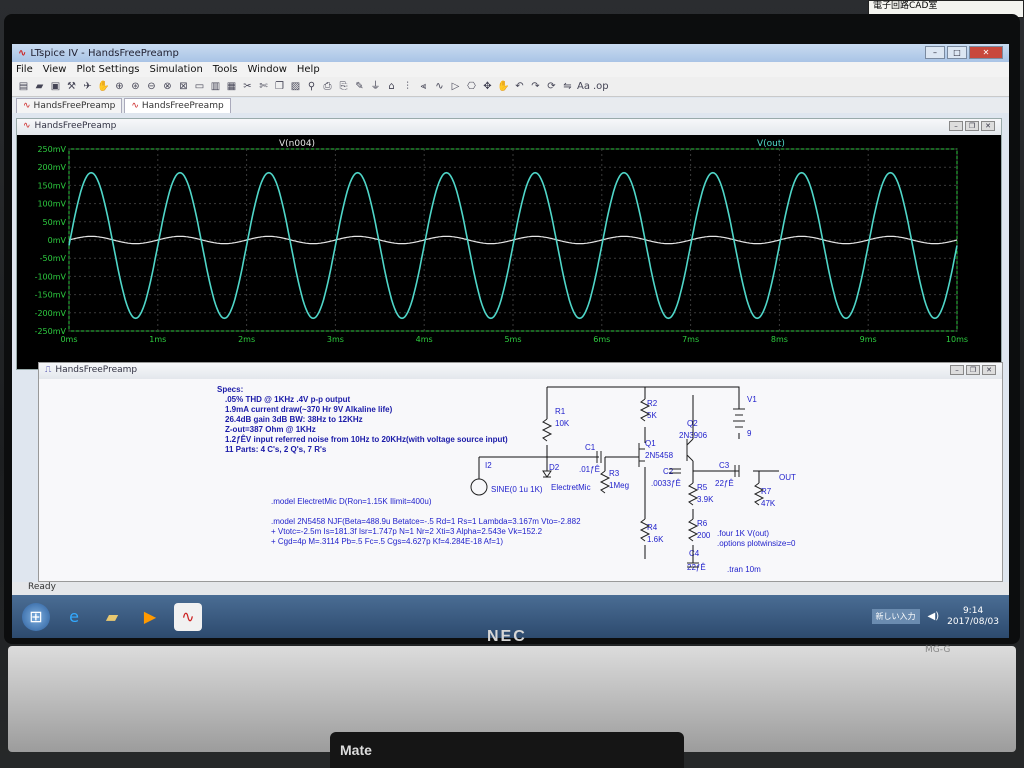  Describe the element at coordinates (375, 86) in the screenshot. I see `ground-icon: ⏚` at that location.